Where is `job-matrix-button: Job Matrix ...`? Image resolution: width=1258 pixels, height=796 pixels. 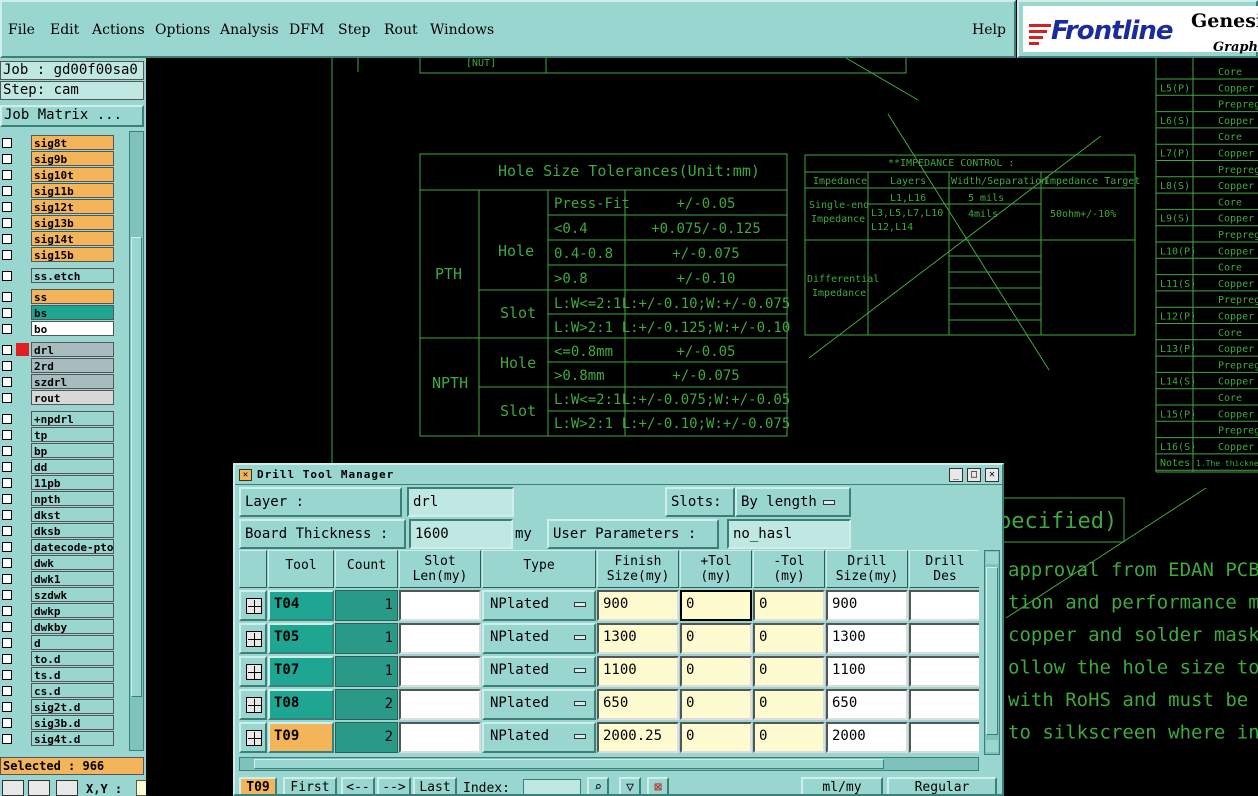
job-matrix-button: Job Matrix ... is located at coordinates (72, 116).